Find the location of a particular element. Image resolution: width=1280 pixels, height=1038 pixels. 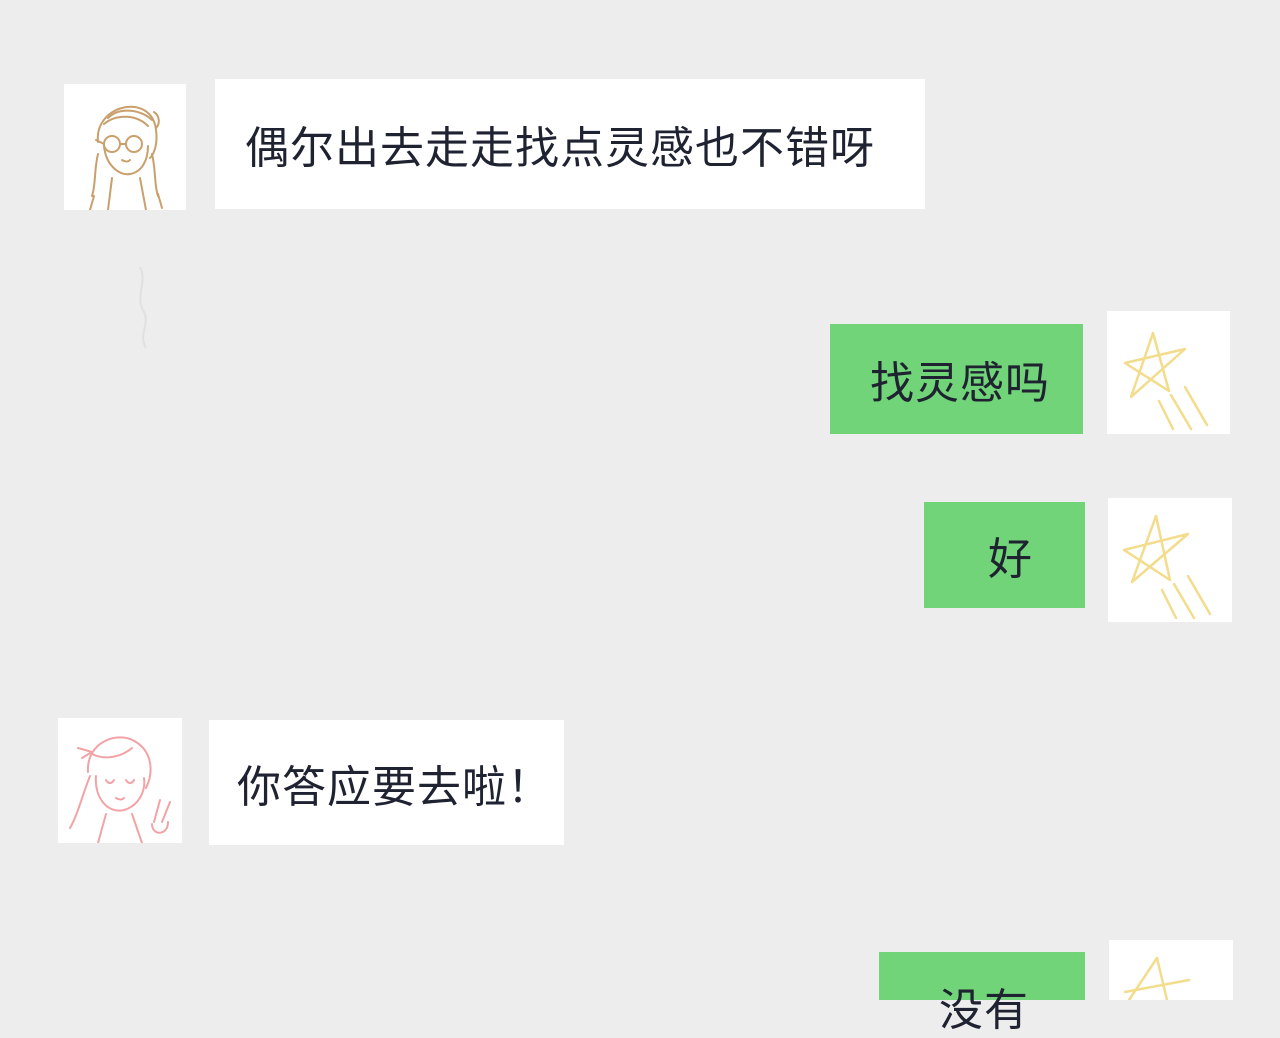

peace-sign-girl-icon is located at coordinates (120, 789).